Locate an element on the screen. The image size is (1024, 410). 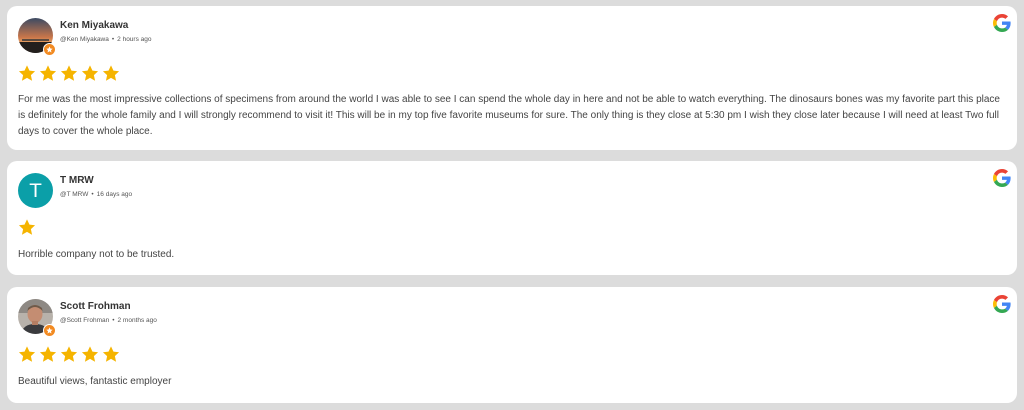
reviewer-handle: @Scott Frohman is located at coordinates (85, 320).